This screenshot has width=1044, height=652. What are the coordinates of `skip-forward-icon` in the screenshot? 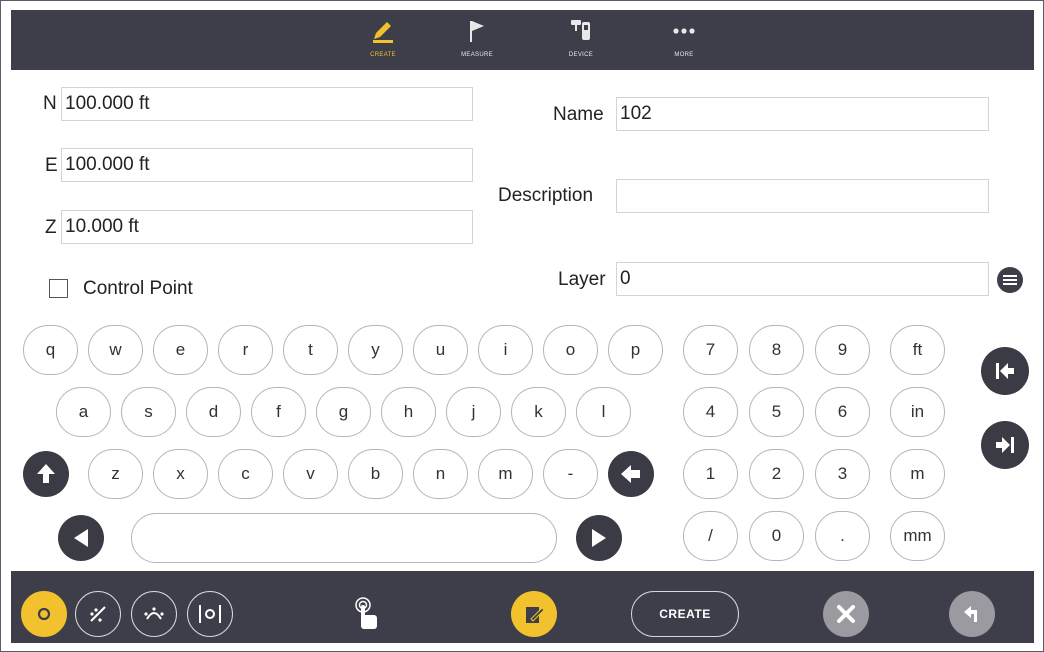 It's located at (1005, 445).